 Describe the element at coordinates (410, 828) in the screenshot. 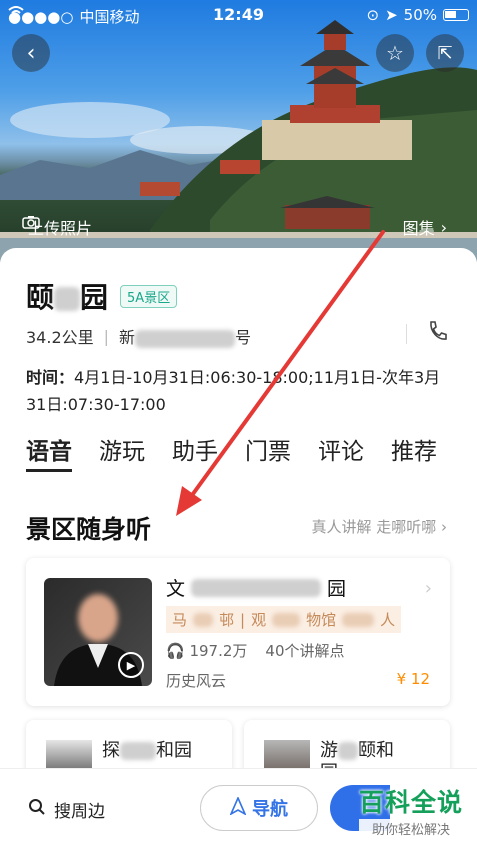

I see `watermark-sub: 助你轻松解决` at that location.